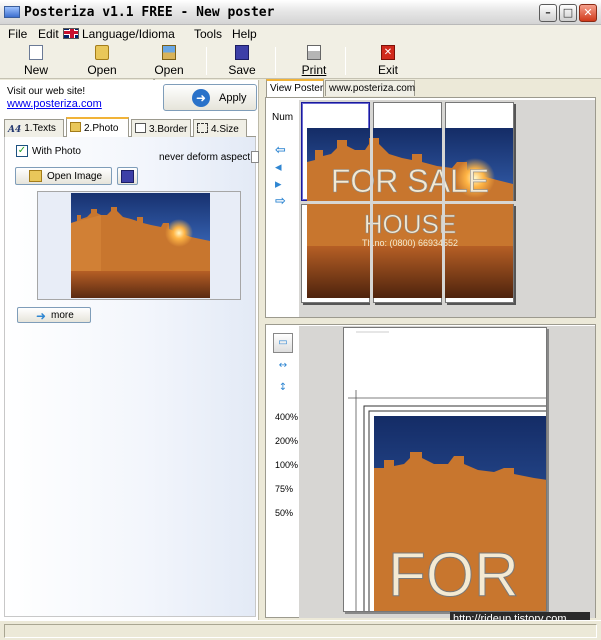 This screenshot has height=640, width=601. I want to click on tab-size: 4.Size, so click(220, 128).